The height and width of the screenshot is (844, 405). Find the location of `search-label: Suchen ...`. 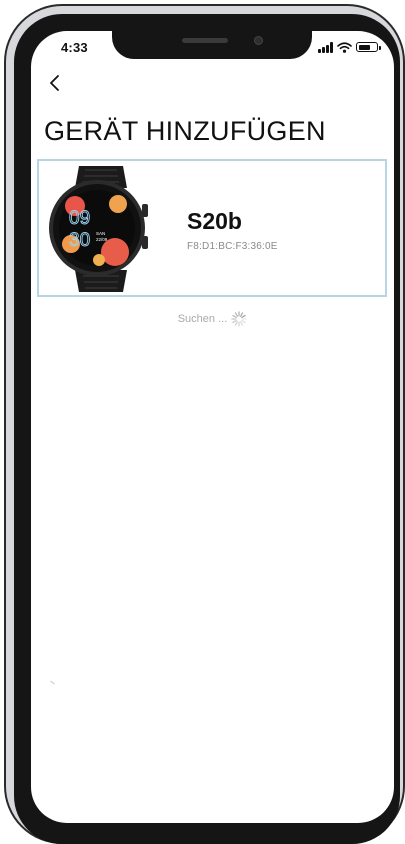

search-label: Suchen ... is located at coordinates (202, 319).